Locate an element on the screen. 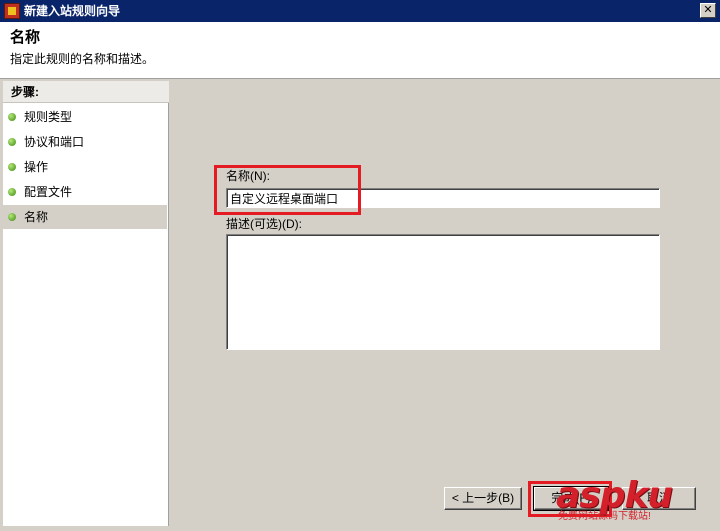 This screenshot has height=531, width=720. steps-heading-label: 步骤: is located at coordinates (25, 92).